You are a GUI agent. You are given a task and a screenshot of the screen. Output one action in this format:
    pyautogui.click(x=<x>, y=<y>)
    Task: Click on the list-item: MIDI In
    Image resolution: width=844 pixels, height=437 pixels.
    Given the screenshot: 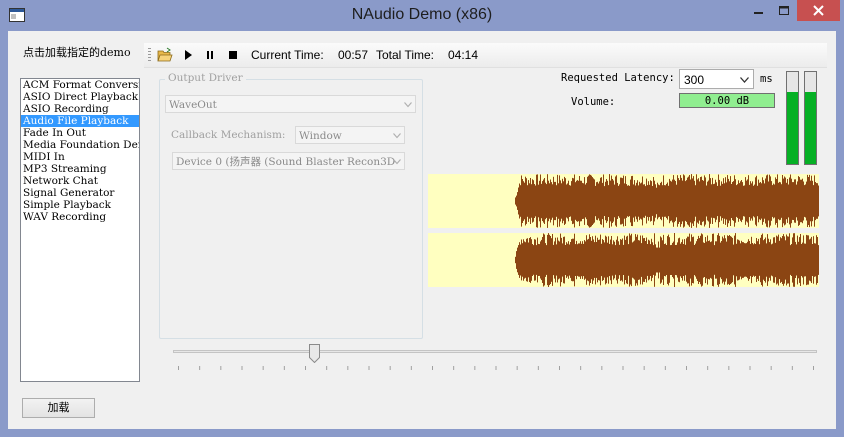 What is the action you would take?
    pyautogui.click(x=80, y=157)
    